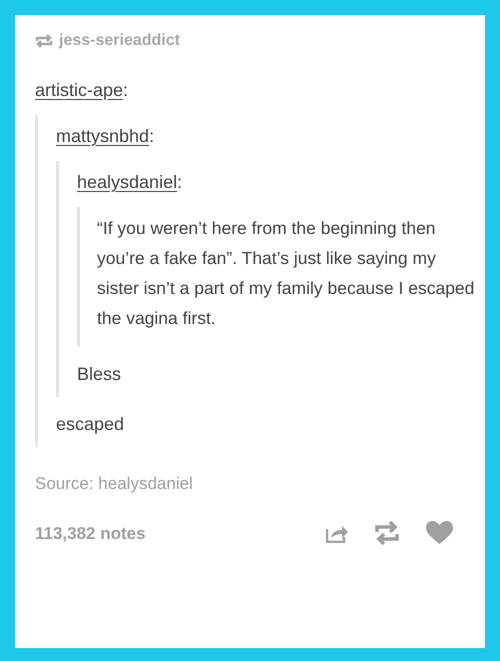  Describe the element at coordinates (79, 90) in the screenshot. I see `username-link: artistic-ape` at that location.